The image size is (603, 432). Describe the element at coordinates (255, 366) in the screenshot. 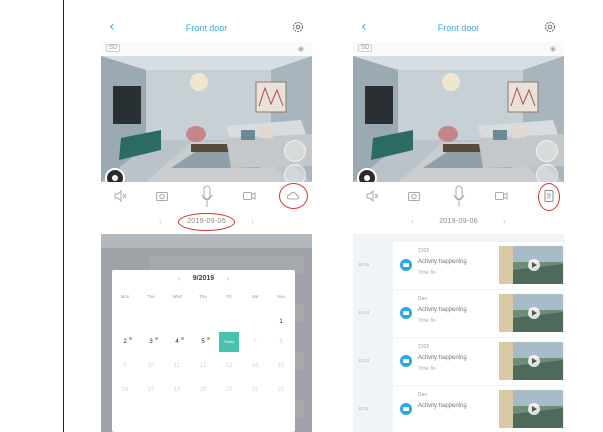

I see `calendar-day: 14` at that location.